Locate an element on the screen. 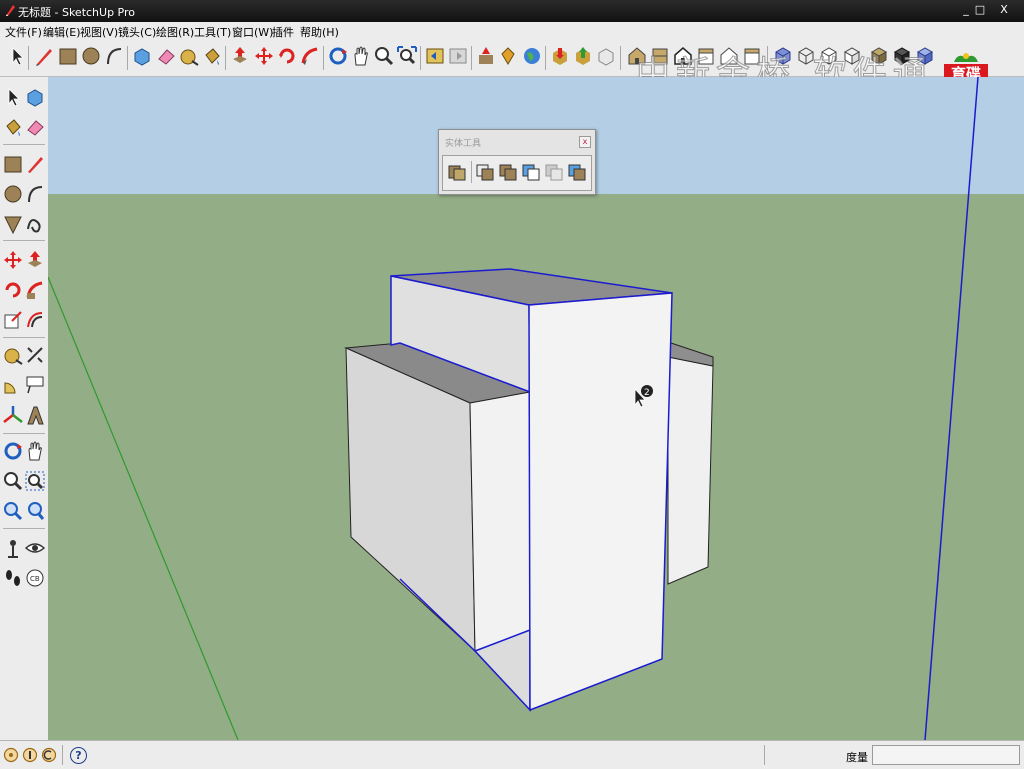  circle-tool-button is located at coordinates (91, 58).